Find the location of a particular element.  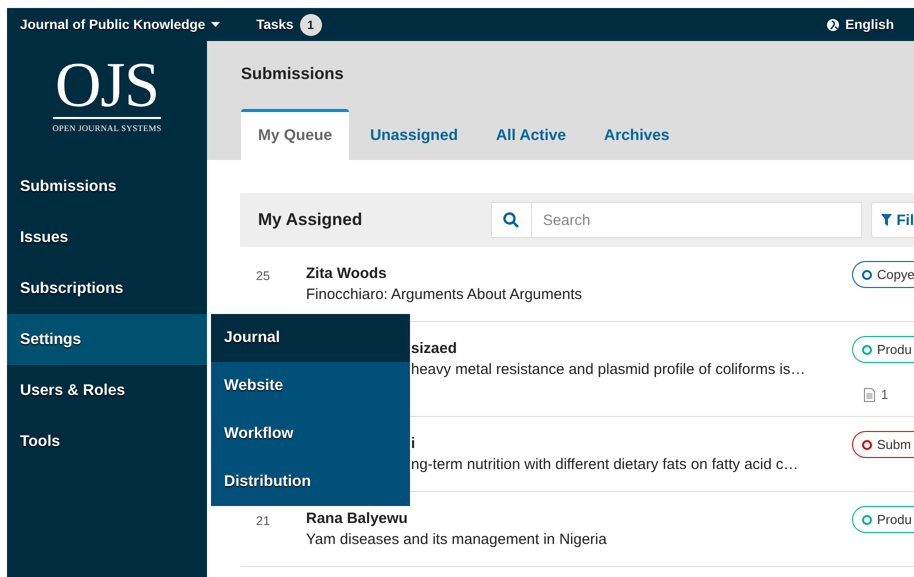

tasks-link: Tasks 1 is located at coordinates (289, 25).